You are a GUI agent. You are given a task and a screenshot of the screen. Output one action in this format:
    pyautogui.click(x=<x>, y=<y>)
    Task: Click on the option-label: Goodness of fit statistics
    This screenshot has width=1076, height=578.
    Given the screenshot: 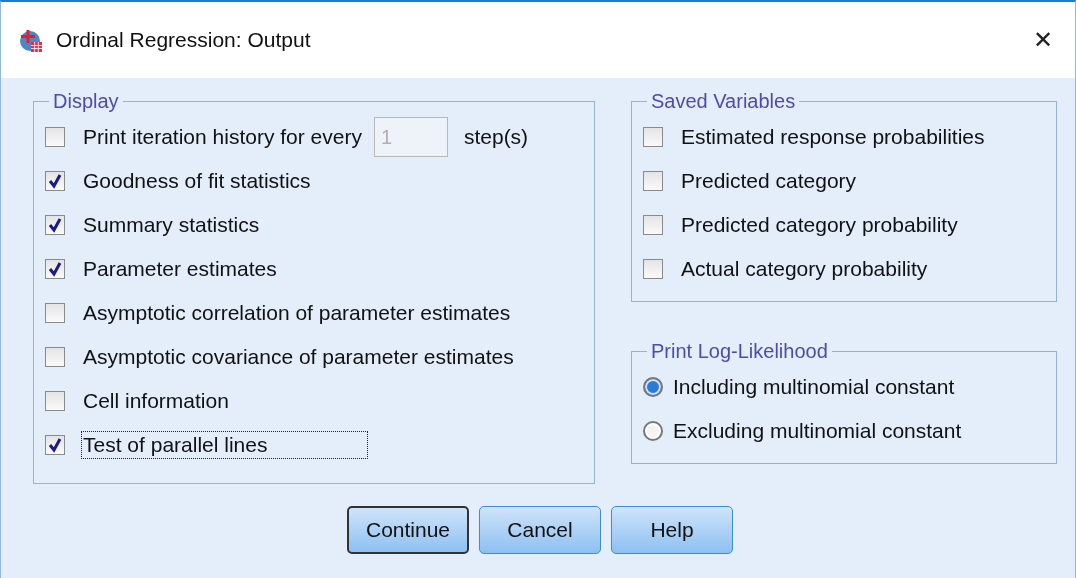 What is the action you would take?
    pyautogui.click(x=197, y=181)
    